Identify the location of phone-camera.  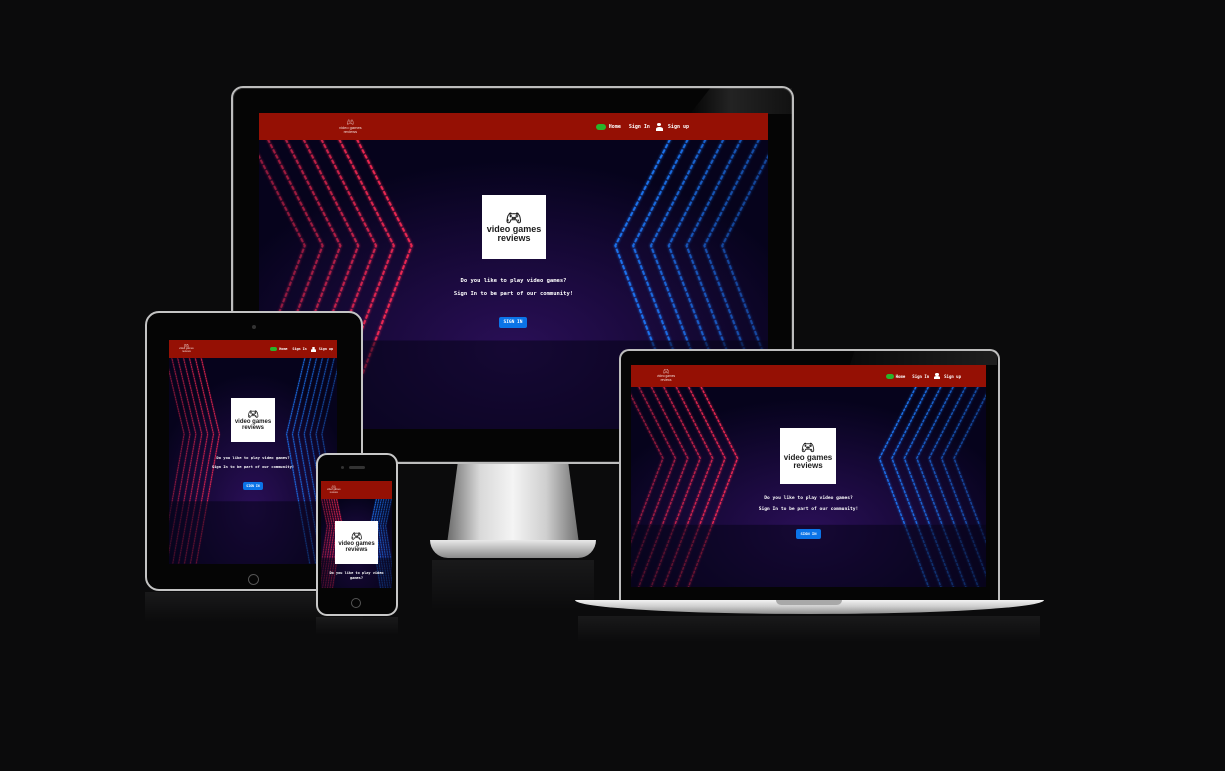
(342, 467).